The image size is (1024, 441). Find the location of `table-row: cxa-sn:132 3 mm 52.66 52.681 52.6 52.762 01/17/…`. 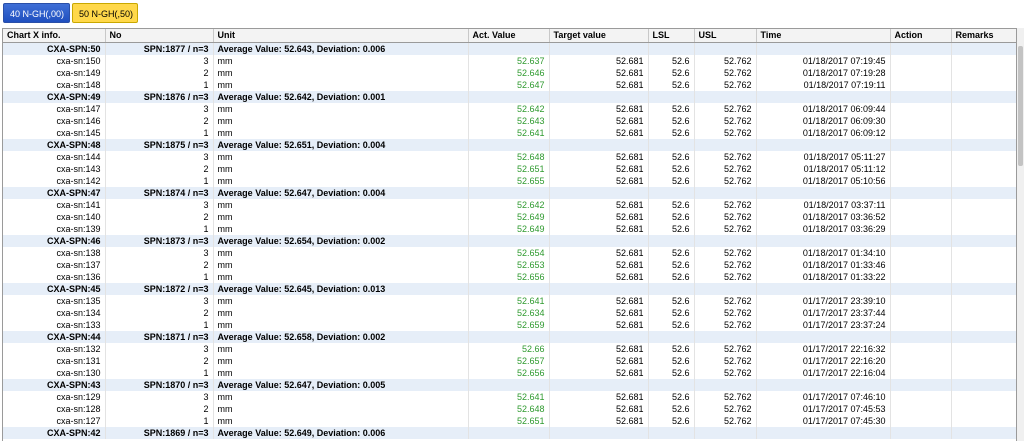

table-row: cxa-sn:132 3 mm 52.66 52.681 52.6 52.762 01/17/… is located at coordinates (509, 349).